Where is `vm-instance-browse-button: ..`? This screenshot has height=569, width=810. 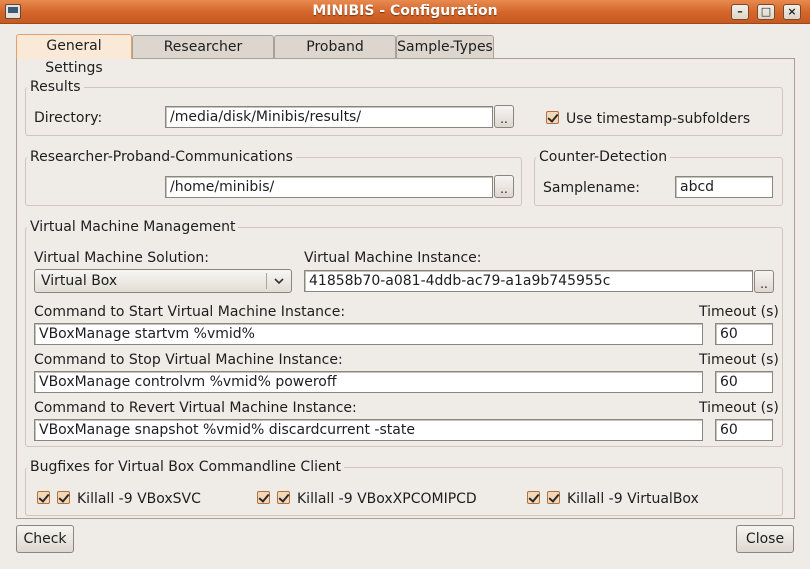
vm-instance-browse-button: .. is located at coordinates (764, 281).